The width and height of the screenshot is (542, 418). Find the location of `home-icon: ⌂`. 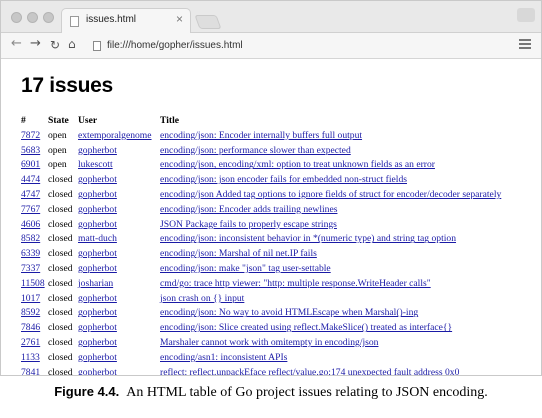

home-icon: ⌂ is located at coordinates (72, 44).